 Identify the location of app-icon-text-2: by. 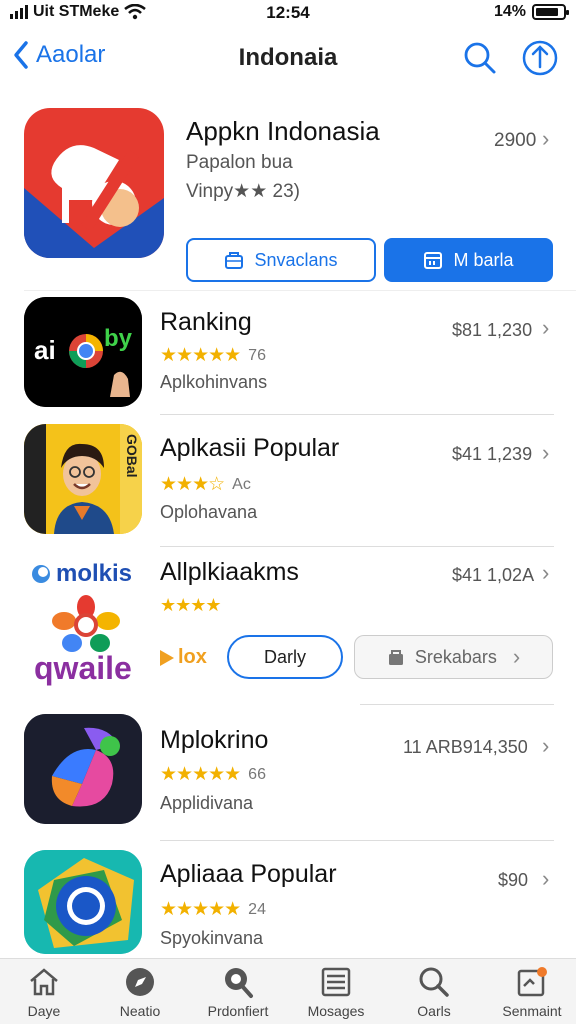
(118, 338).